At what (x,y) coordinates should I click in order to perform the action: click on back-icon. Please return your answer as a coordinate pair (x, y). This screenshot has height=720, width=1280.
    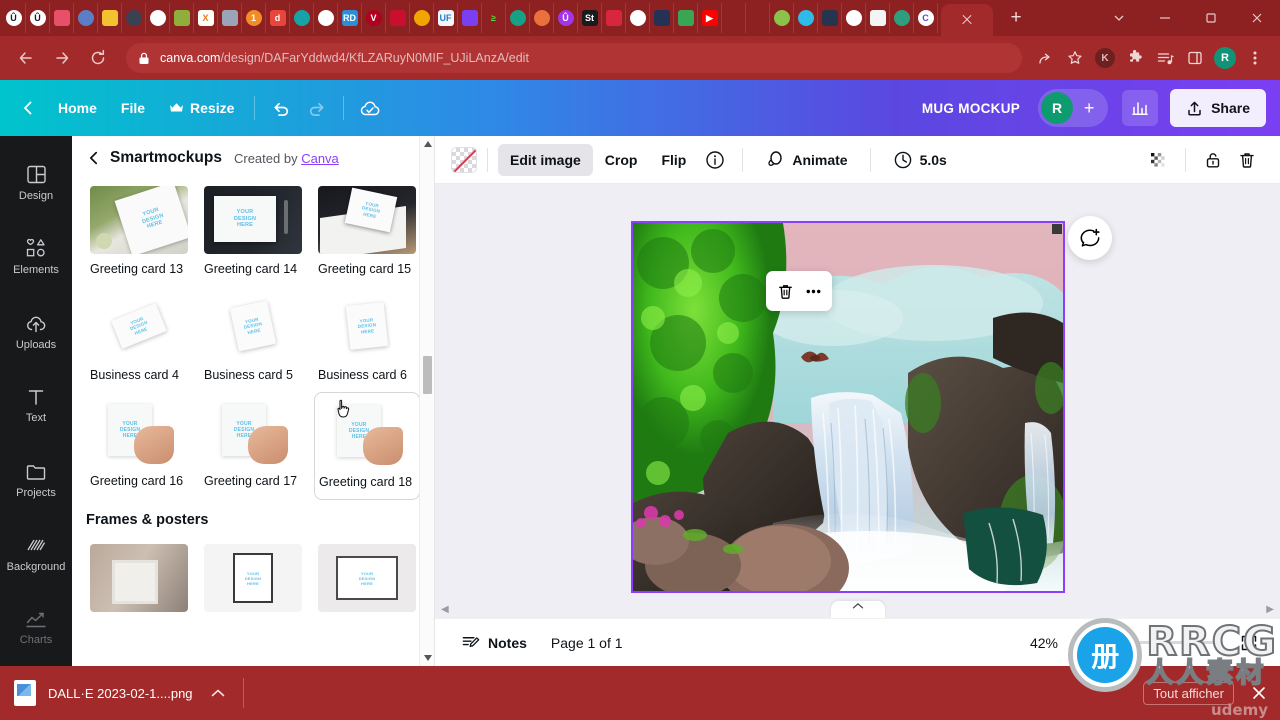
    Looking at the image, I should click on (26, 58).